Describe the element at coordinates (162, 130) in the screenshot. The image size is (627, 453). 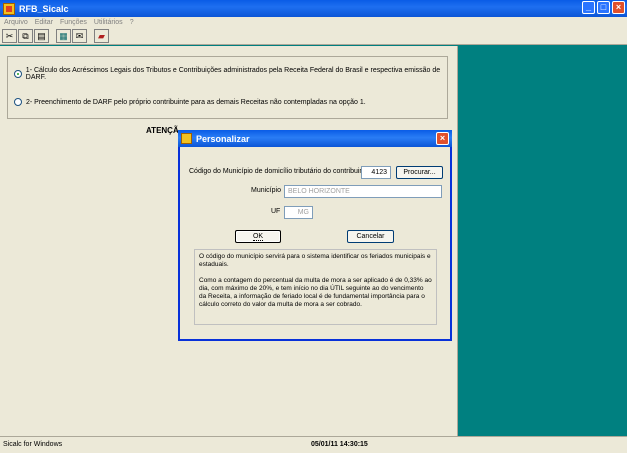
I see `atencao-label: ATENÇÃ` at that location.